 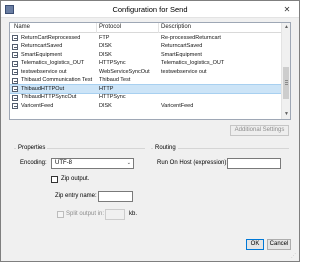 What do you see at coordinates (286, 114) in the screenshot?
I see `scroll-down-icon: ▼` at bounding box center [286, 114].